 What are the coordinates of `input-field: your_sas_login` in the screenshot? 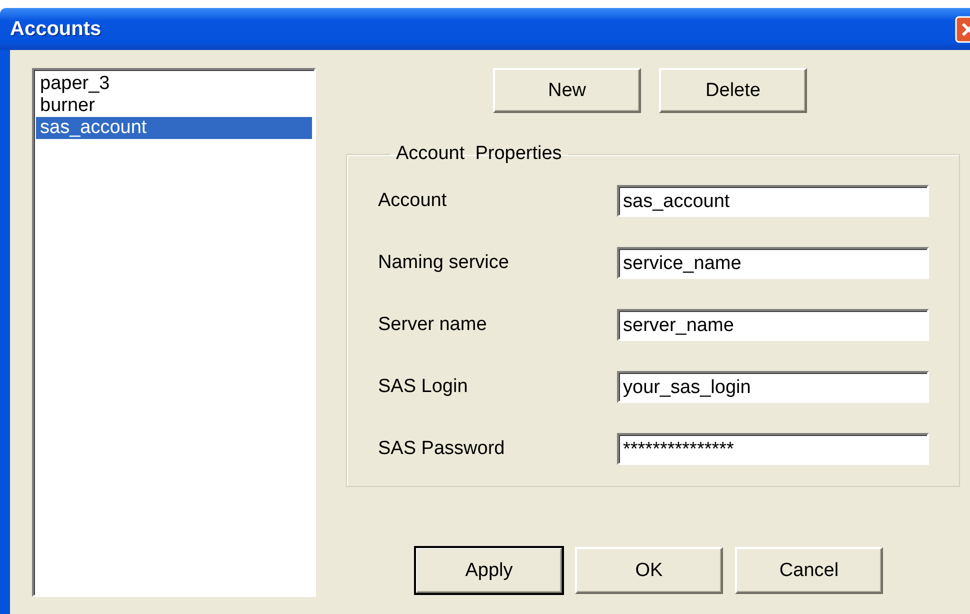 It's located at (773, 387).